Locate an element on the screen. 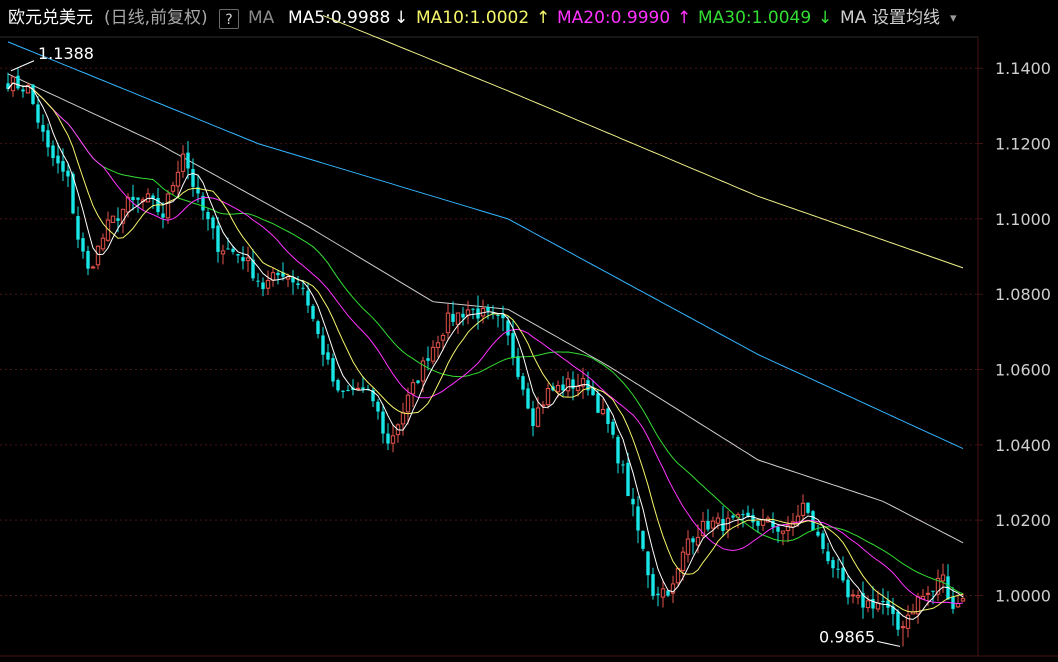 This screenshot has height=662, width=1058. y-tick-label: 1.0400 is located at coordinates (1023, 445).